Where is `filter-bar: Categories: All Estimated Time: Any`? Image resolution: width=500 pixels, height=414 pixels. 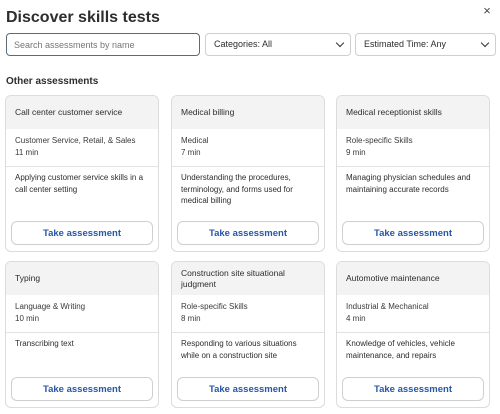 filter-bar: Categories: All Estimated Time: Any is located at coordinates (251, 44).